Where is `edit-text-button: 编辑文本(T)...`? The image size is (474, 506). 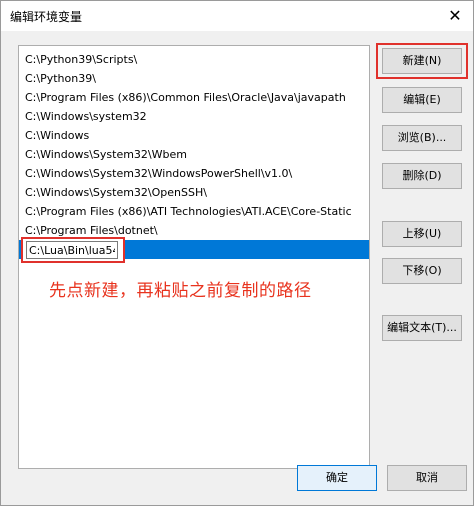
edit-text-button: 编辑文本(T)... is located at coordinates (422, 328).